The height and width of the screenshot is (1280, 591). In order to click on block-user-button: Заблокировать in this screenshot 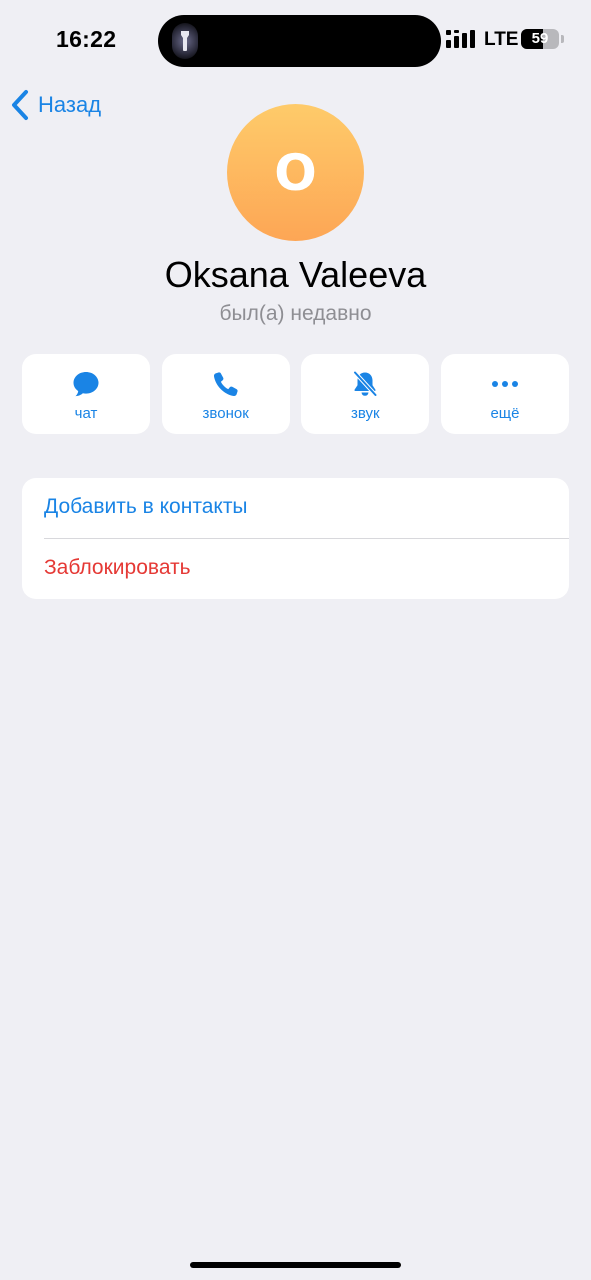, I will do `click(295, 569)`.